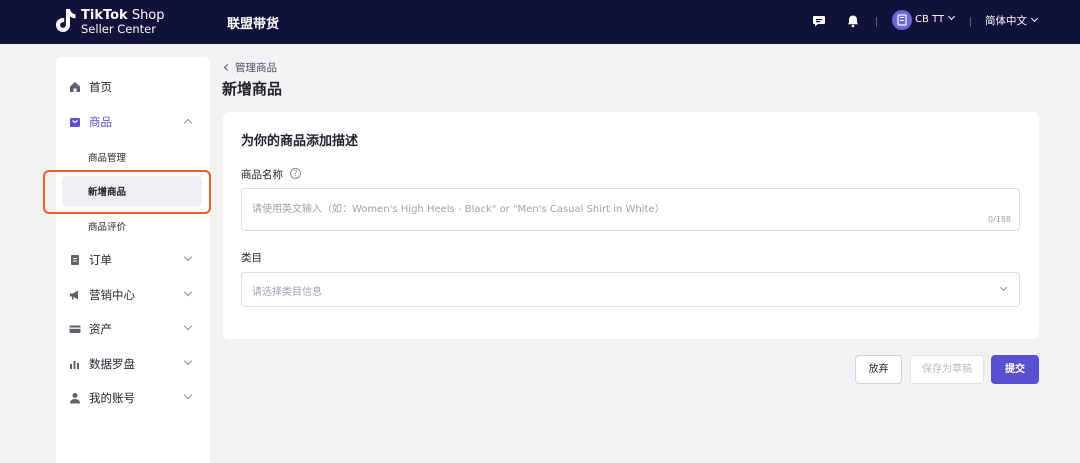 The height and width of the screenshot is (463, 1080). I want to click on logo-subtitle: Seller Center, so click(118, 29).